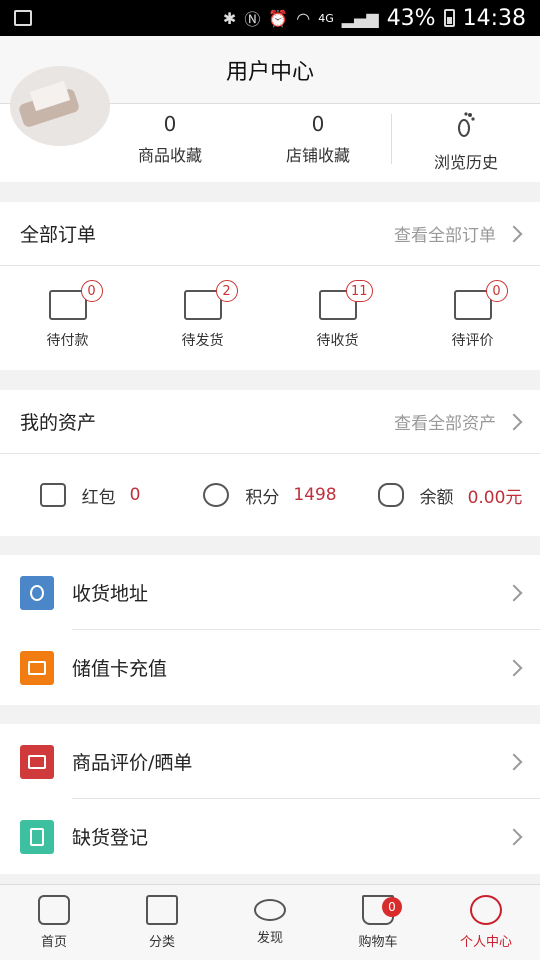  Describe the element at coordinates (226, 291) in the screenshot. I see `order-badge: 2` at that location.